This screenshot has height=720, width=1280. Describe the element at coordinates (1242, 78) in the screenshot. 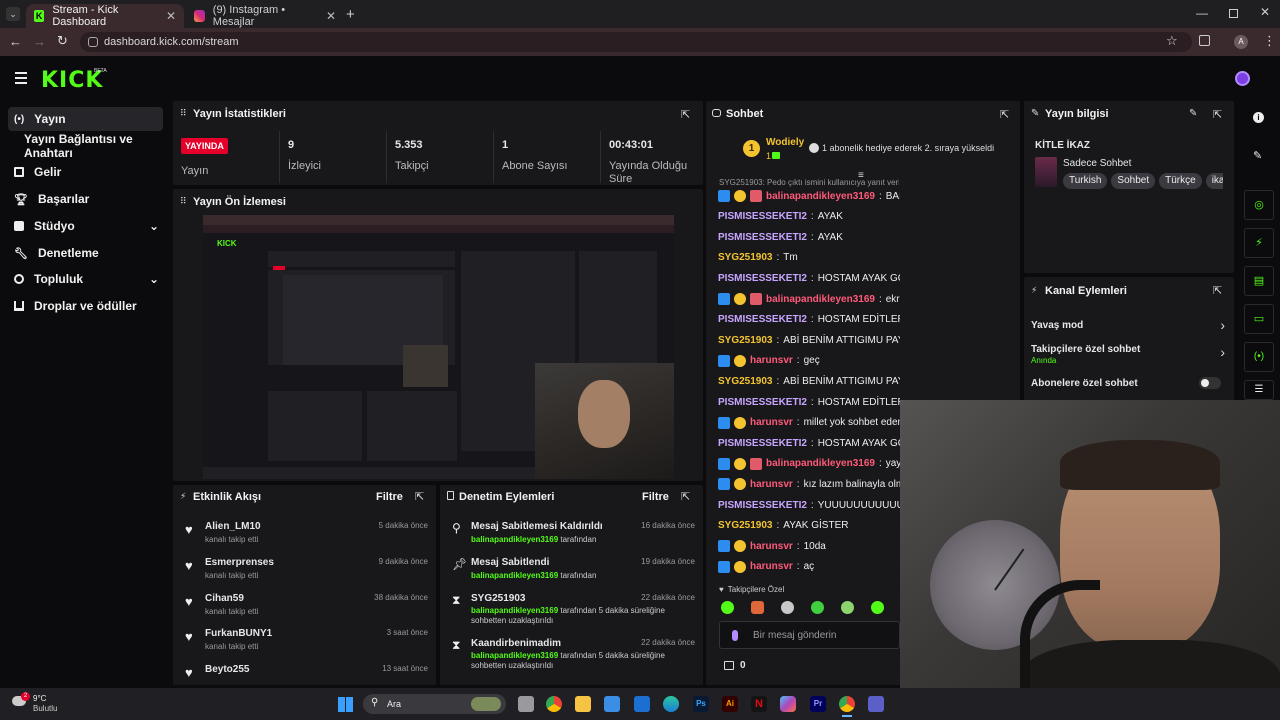

I see `user-avatar` at that location.